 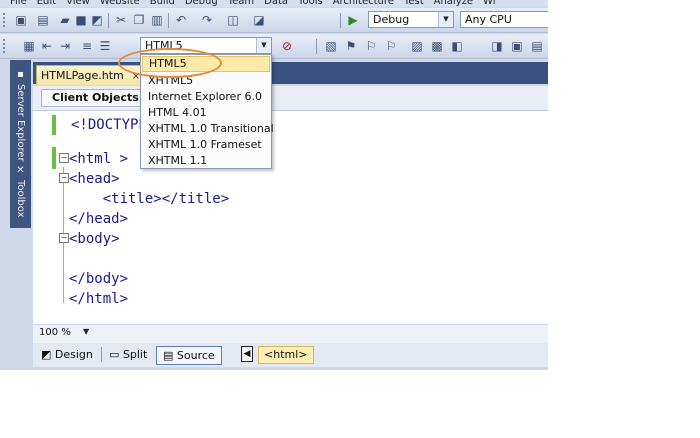 What do you see at coordinates (47, 46) in the screenshot?
I see `indent-icon: ⇤` at bounding box center [47, 46].